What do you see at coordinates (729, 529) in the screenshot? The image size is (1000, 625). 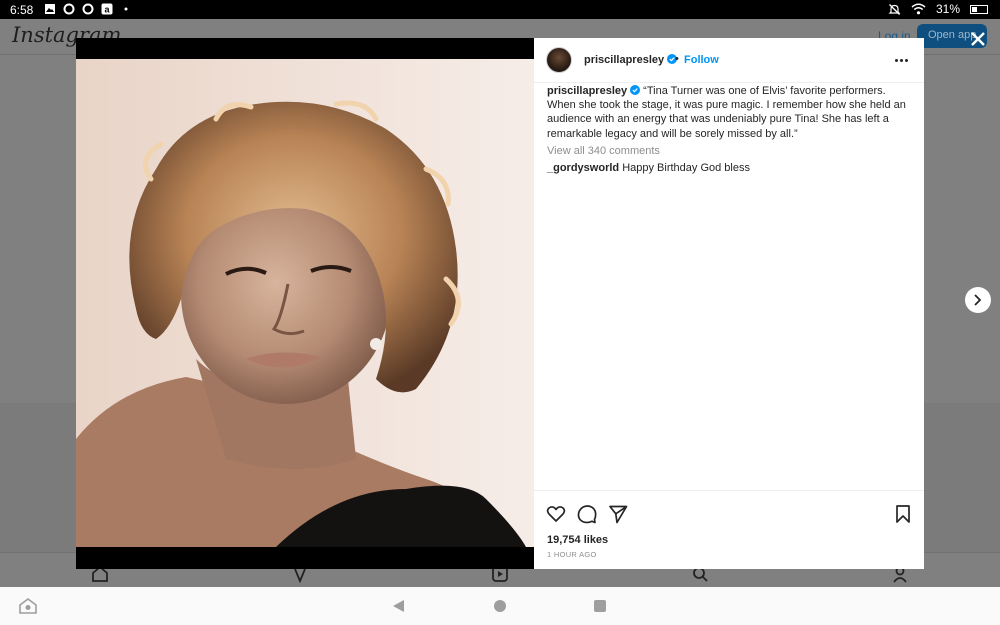 I see `post-actions: 19,754 likes 1 HOUR AGO` at bounding box center [729, 529].